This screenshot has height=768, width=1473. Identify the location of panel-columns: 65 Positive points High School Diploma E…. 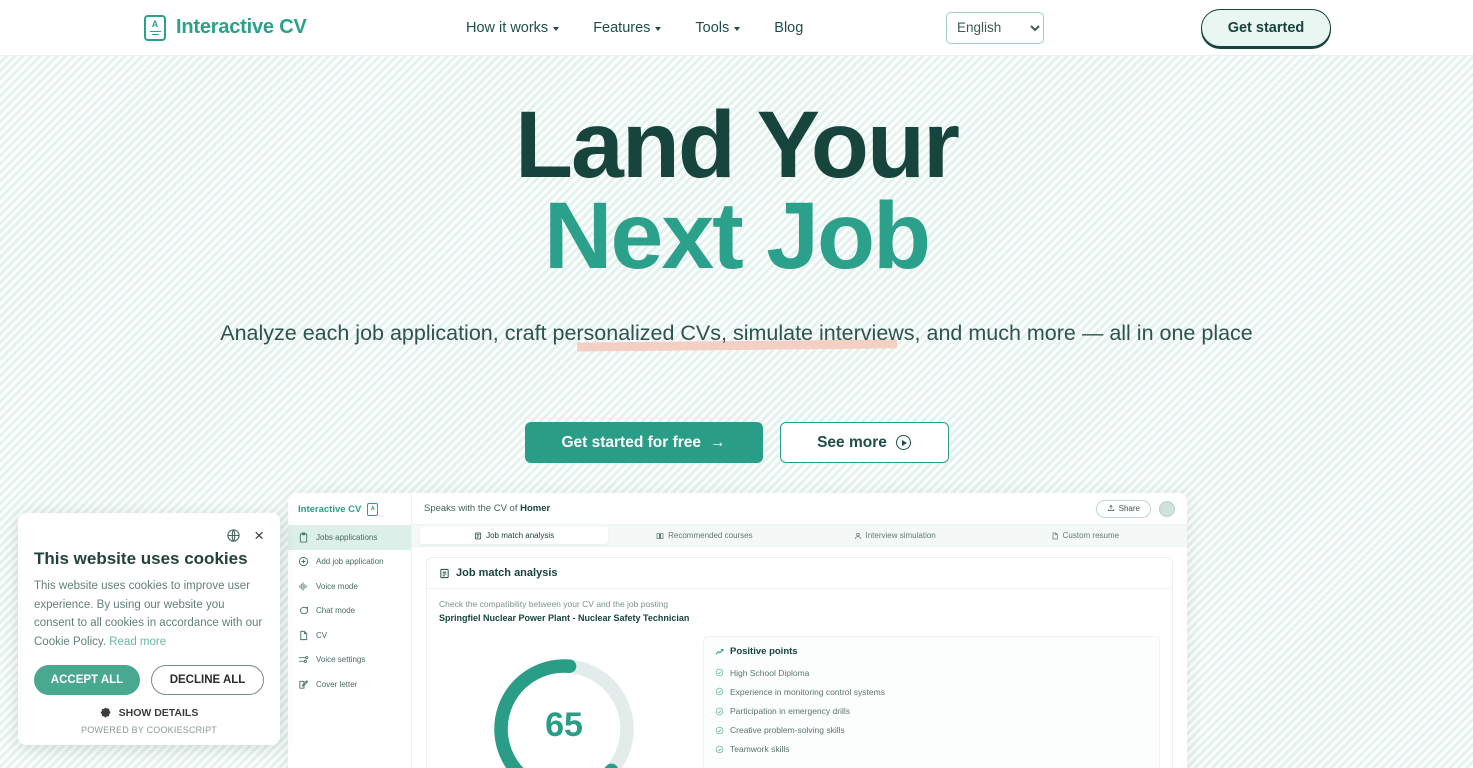
(799, 697).